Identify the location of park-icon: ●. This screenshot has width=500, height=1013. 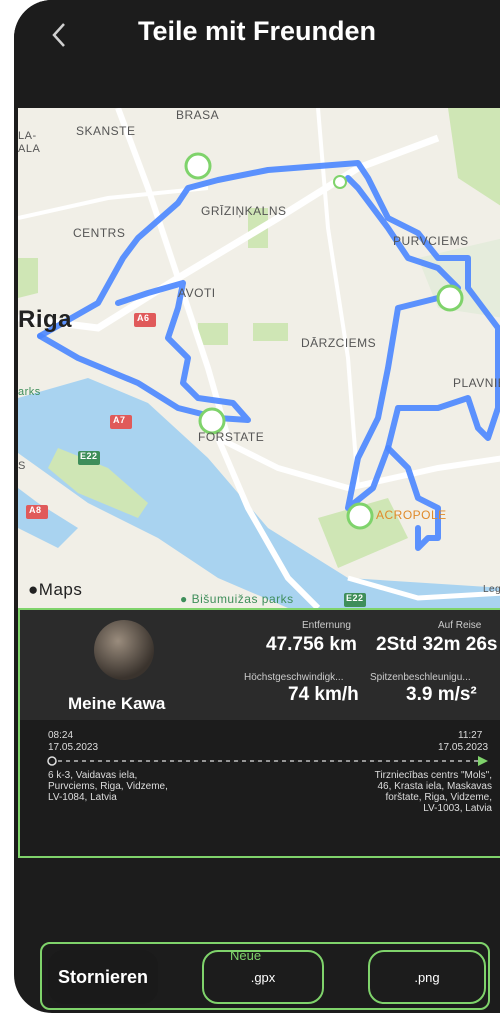
(186, 599).